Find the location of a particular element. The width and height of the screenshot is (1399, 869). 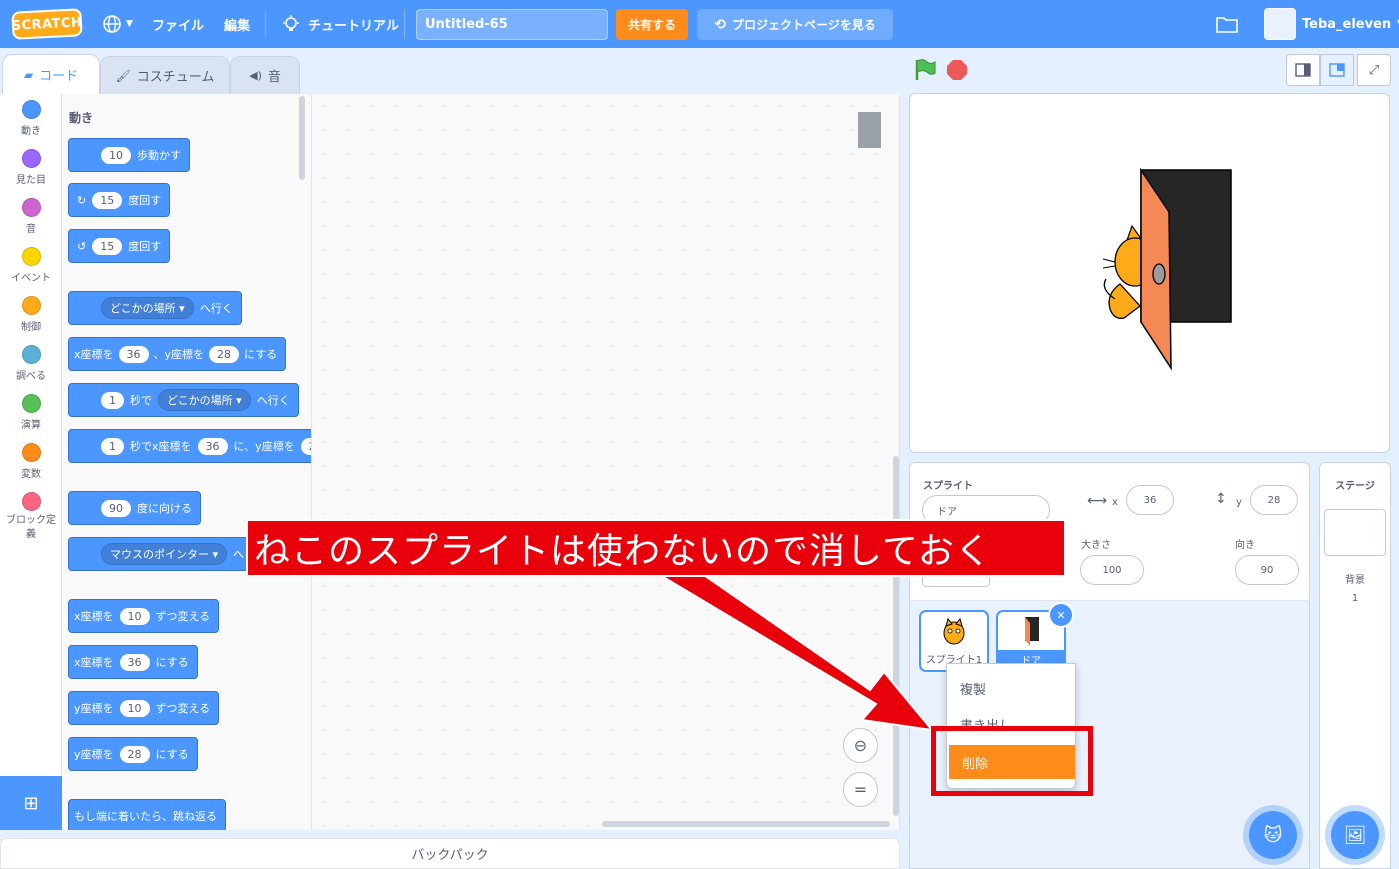

script-vertical-scrollbar is located at coordinates (896, 636).